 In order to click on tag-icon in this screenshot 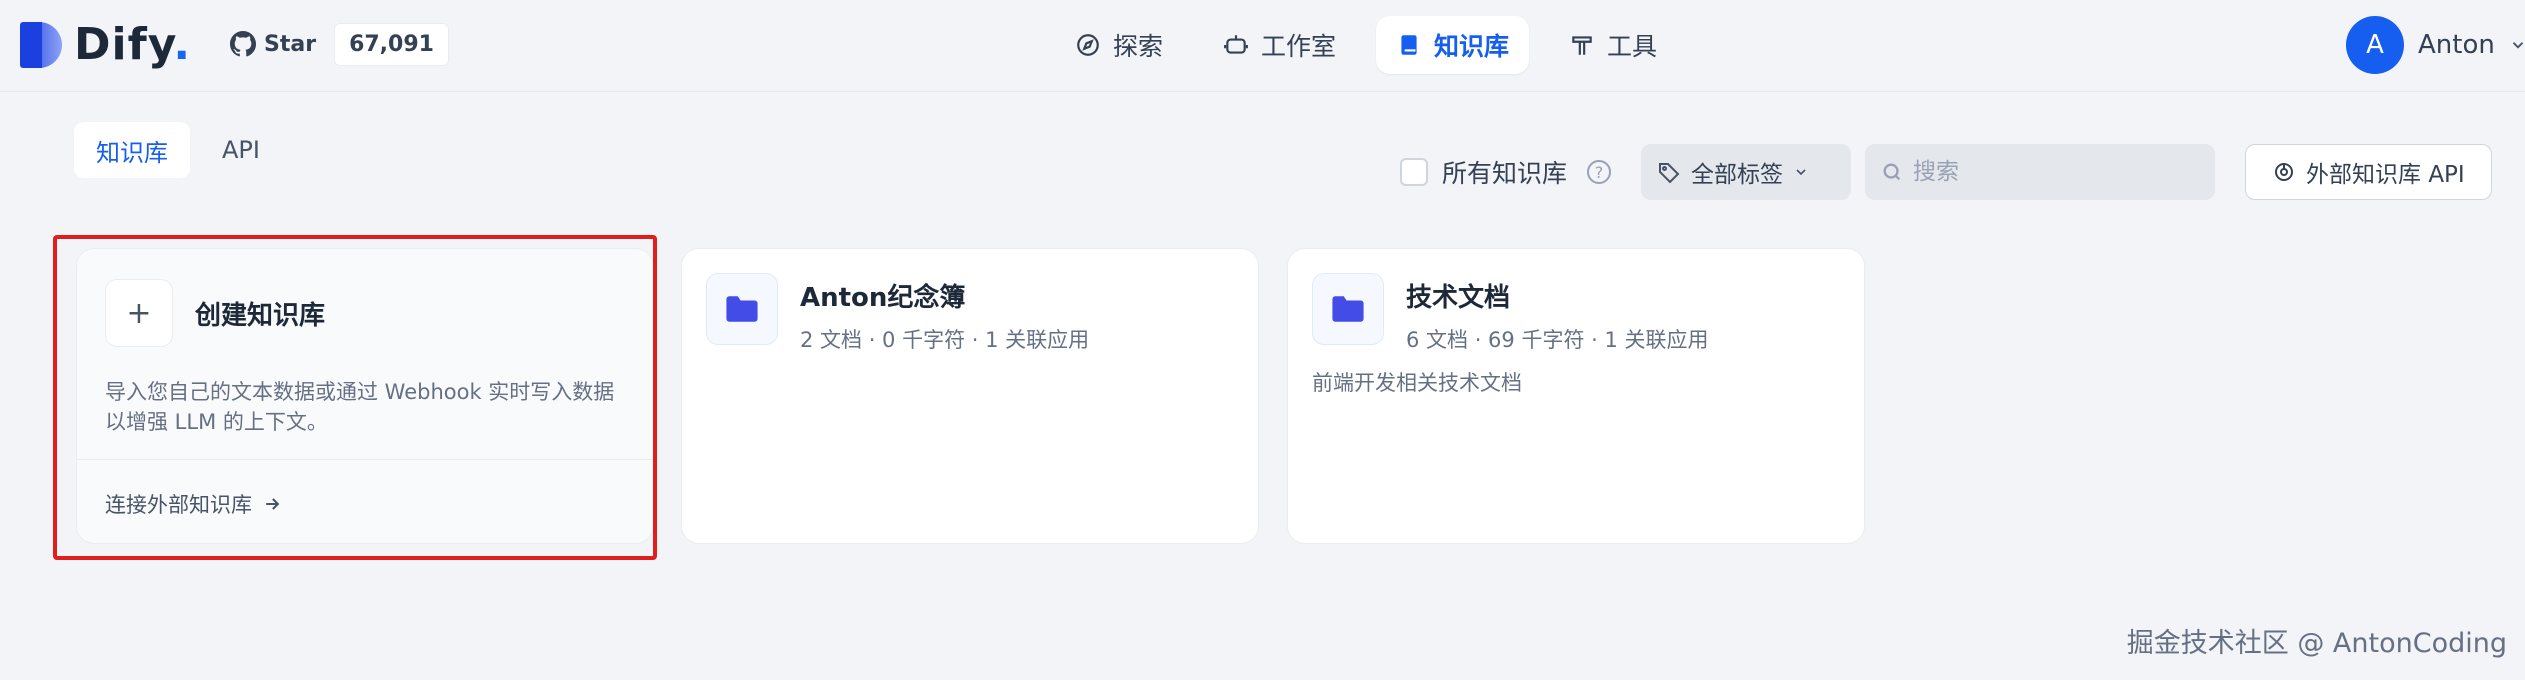, I will do `click(1669, 173)`.